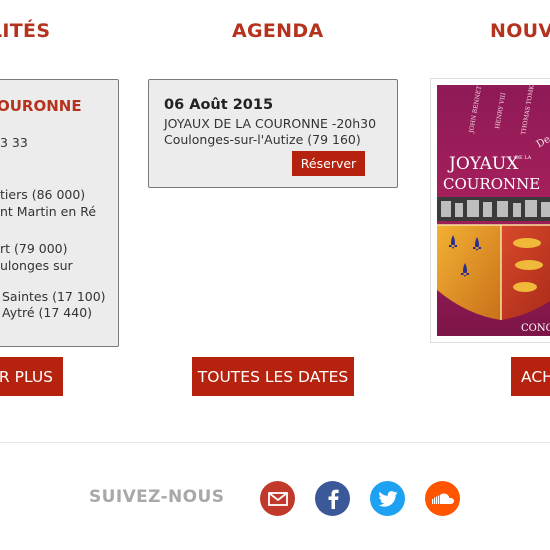  What do you see at coordinates (157, 497) in the screenshot?
I see `follow-us-label: SUIVEZ-NOUS` at bounding box center [157, 497].